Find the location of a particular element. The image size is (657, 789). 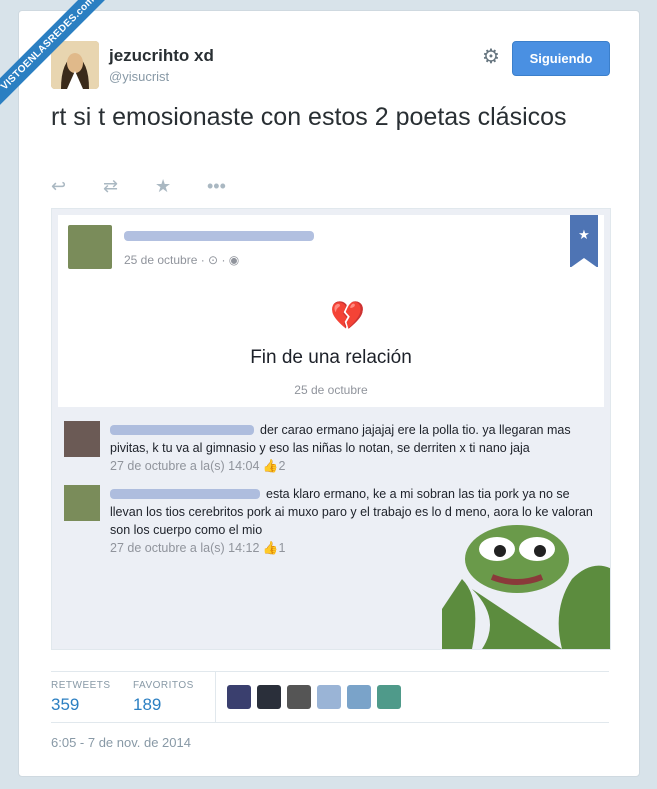

pepe-frog-image is located at coordinates (526, 587).